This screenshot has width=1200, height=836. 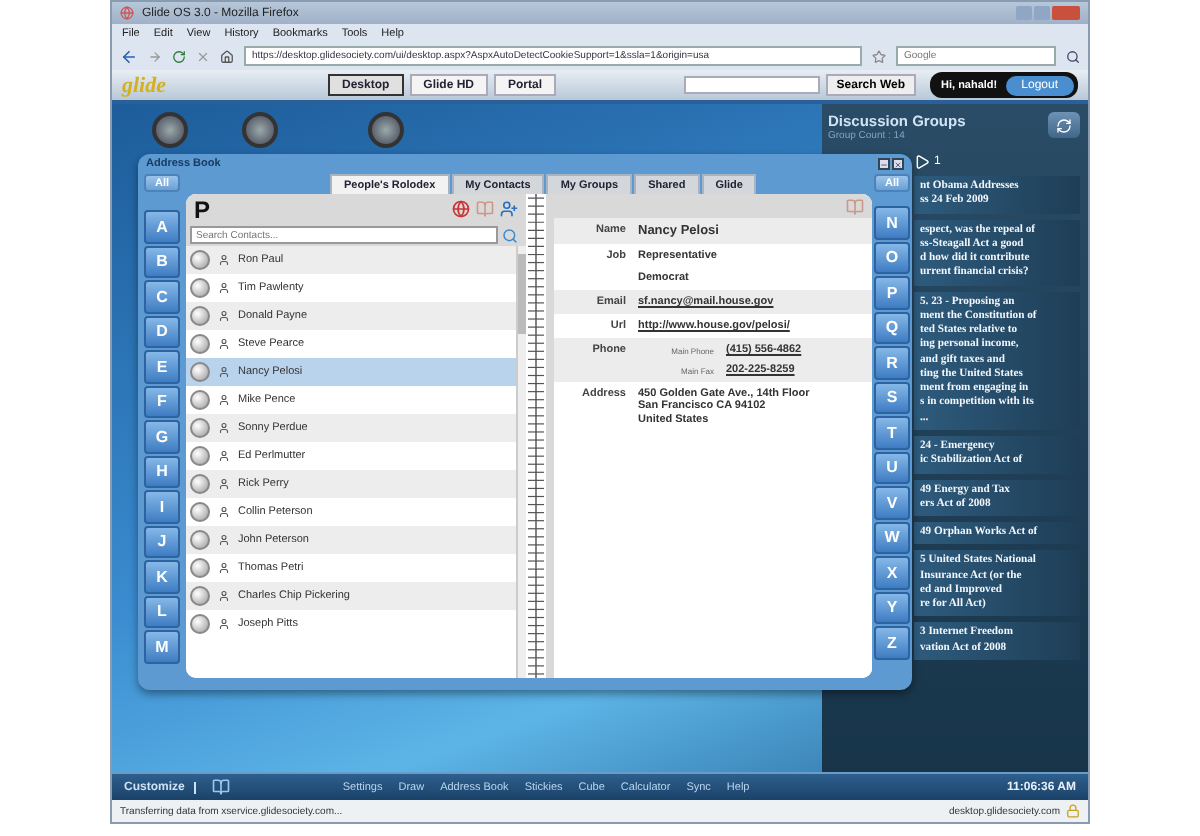 What do you see at coordinates (922, 162) in the screenshot?
I see `play-icon` at bounding box center [922, 162].